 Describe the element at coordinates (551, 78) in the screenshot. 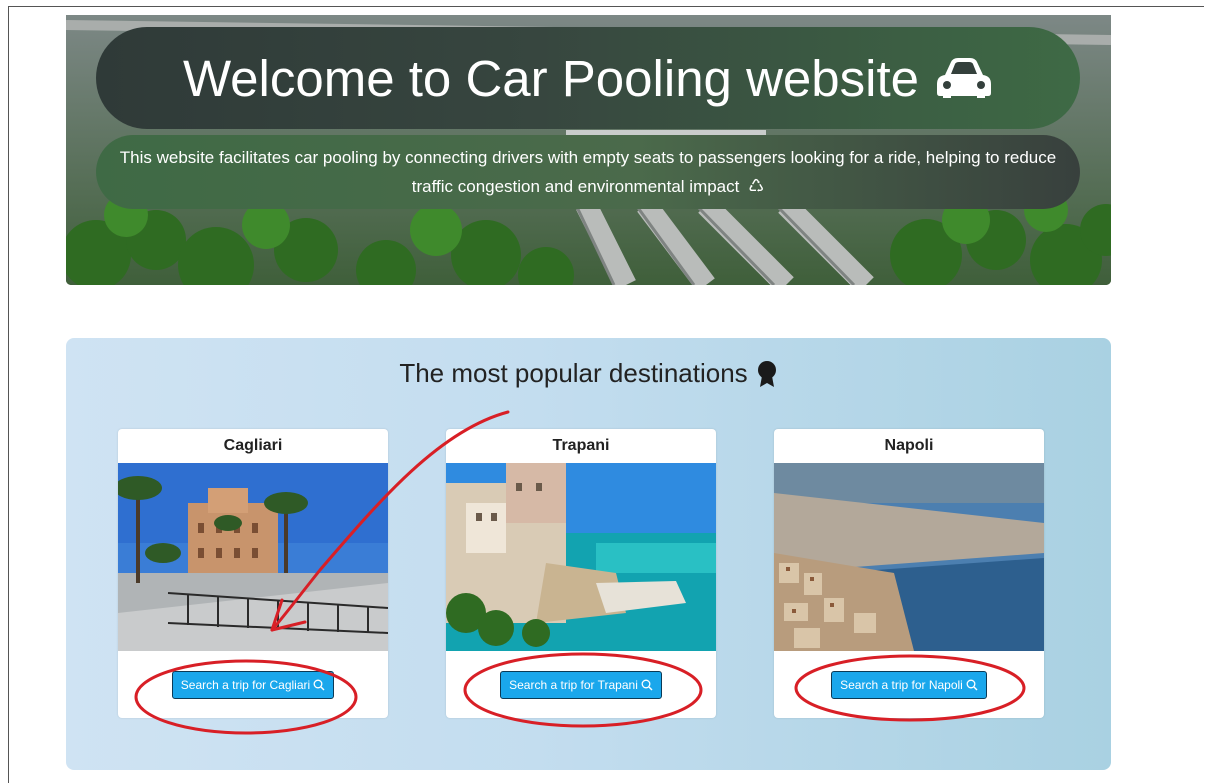

I see `page-title: Welcome to Car Pooling website` at that location.